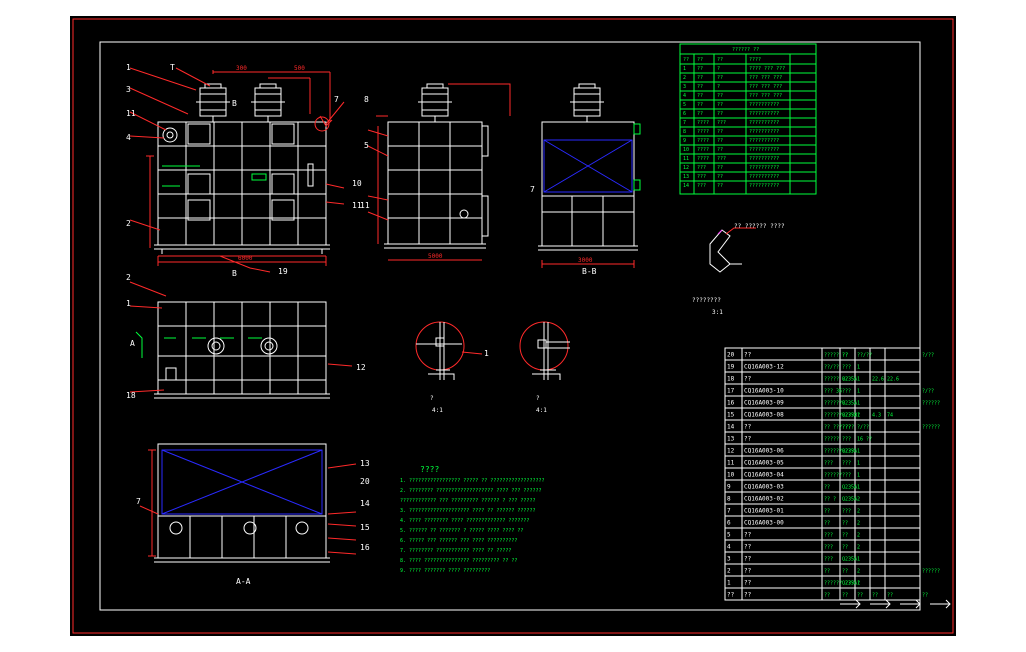 The height and width of the screenshot is (652, 1026). Describe the element at coordinates (544, 350) in the screenshot. I see `detail-b-view` at that location.